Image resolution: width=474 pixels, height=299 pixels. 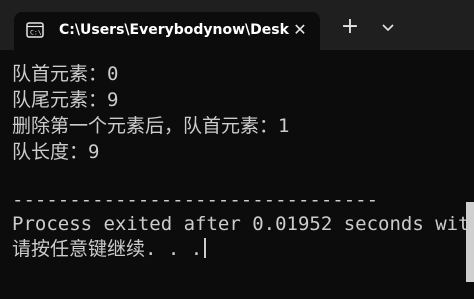 What do you see at coordinates (151, 126) in the screenshot?
I see `console-line: 删除第一个元素后，队首元素：1` at bounding box center [151, 126].